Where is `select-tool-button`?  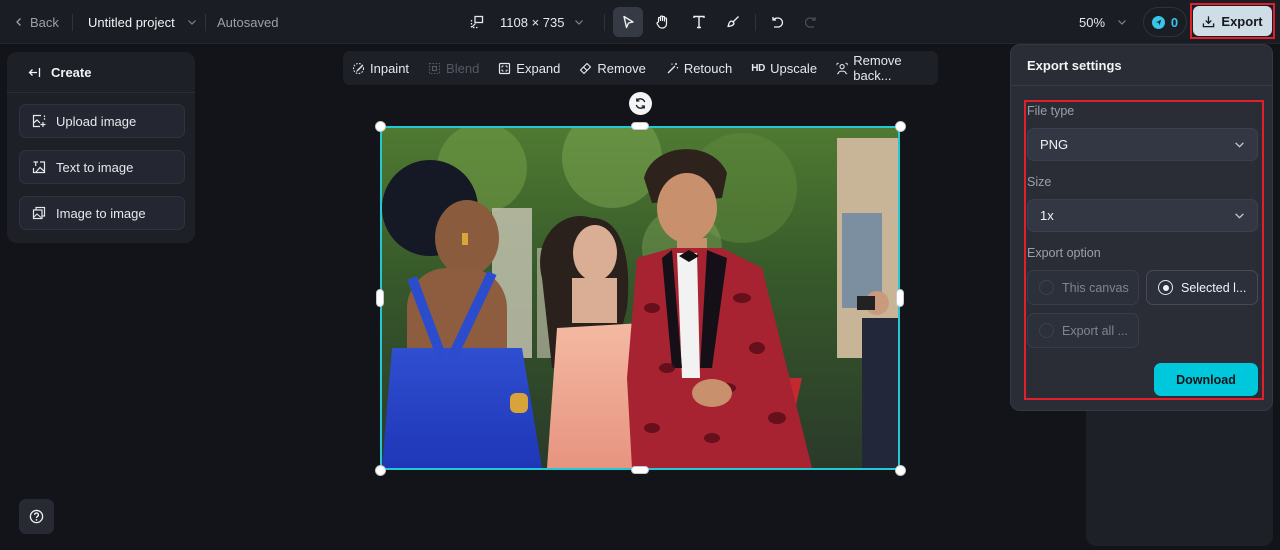 select-tool-button is located at coordinates (628, 22).